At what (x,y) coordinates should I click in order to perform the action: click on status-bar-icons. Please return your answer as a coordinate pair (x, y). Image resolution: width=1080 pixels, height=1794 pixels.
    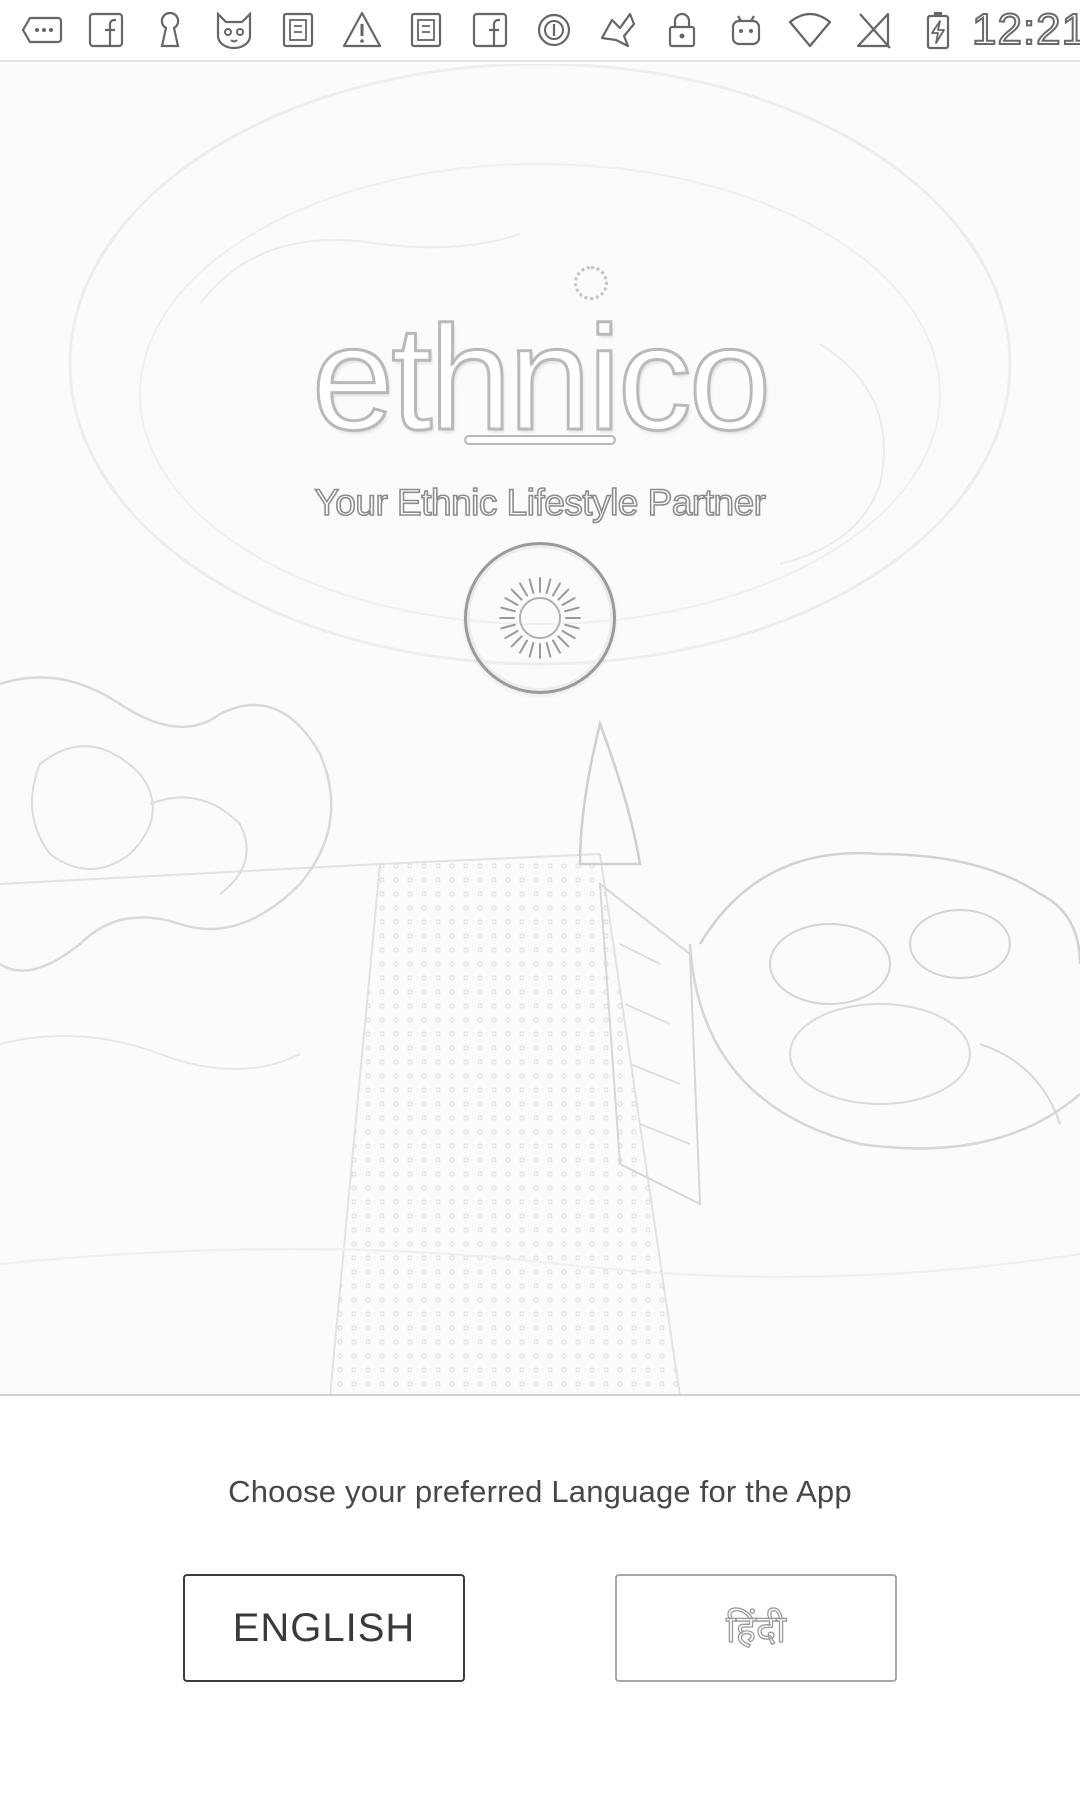
    Looking at the image, I should click on (490, 30).